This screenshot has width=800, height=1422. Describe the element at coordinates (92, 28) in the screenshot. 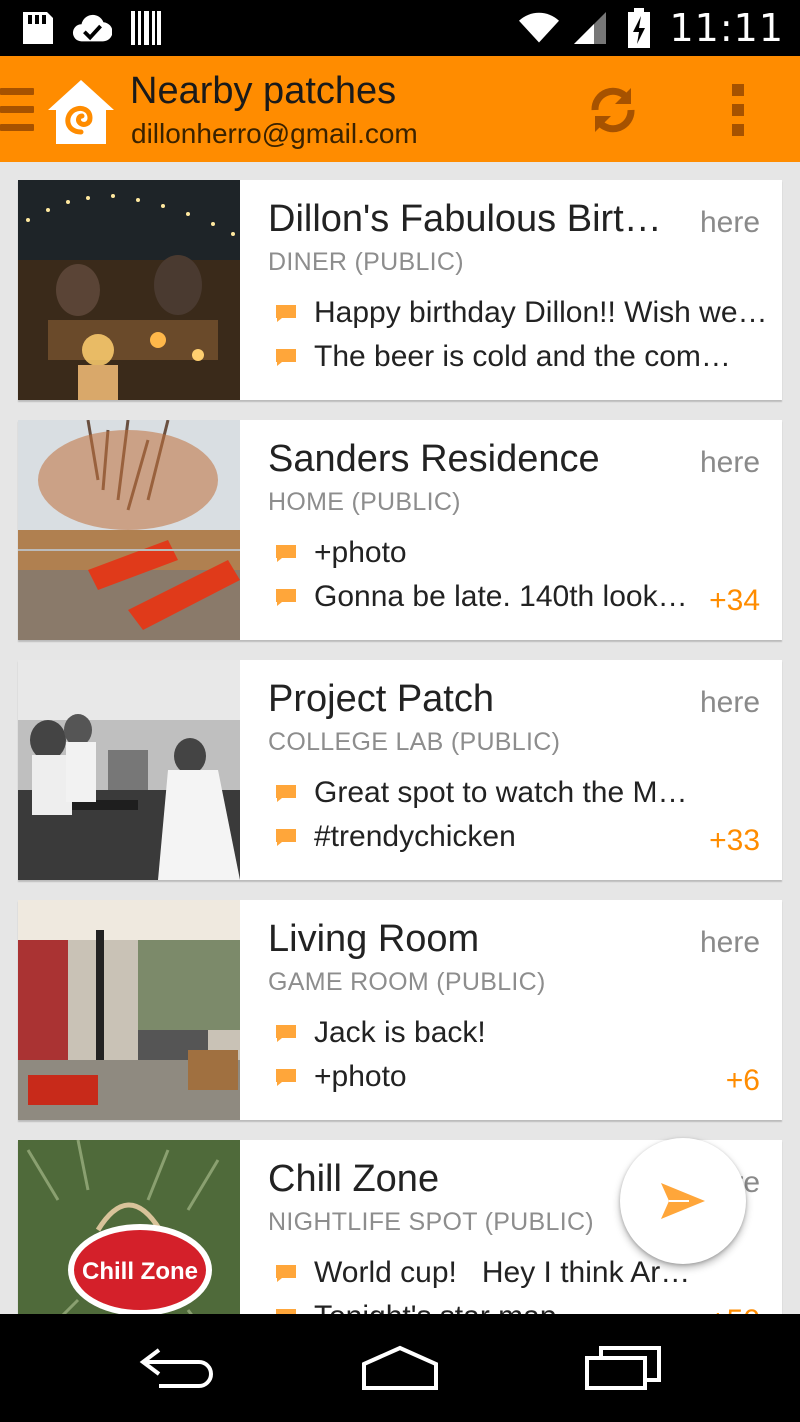

I see `check-cloud-icon` at that location.